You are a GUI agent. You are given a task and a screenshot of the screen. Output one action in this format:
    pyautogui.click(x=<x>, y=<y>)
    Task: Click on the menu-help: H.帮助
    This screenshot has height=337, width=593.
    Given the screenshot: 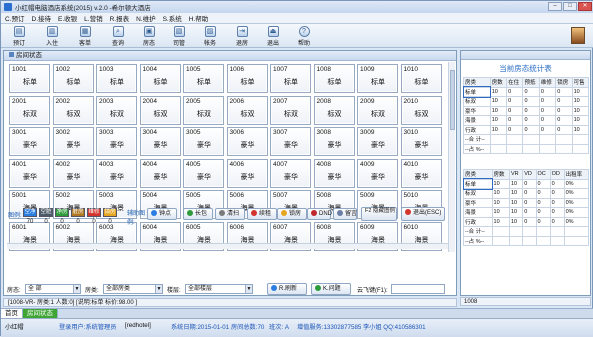 What is the action you would take?
    pyautogui.click(x=199, y=18)
    